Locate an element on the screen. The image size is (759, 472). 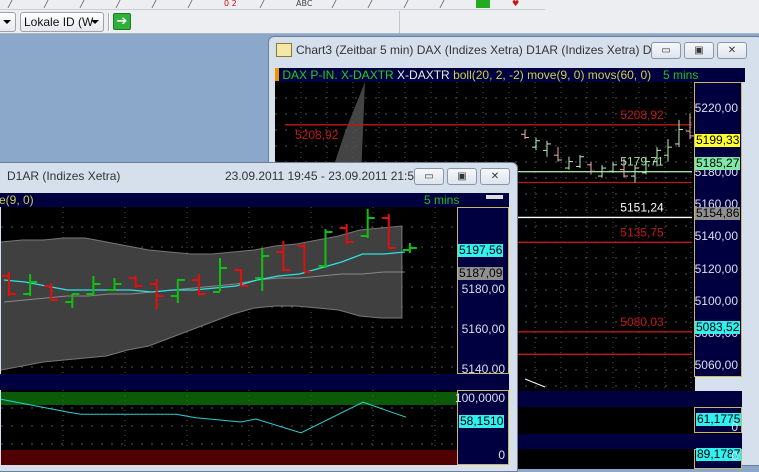
oscillator-axis: 100,0000 58,1510 0 is located at coordinates (481, 427).